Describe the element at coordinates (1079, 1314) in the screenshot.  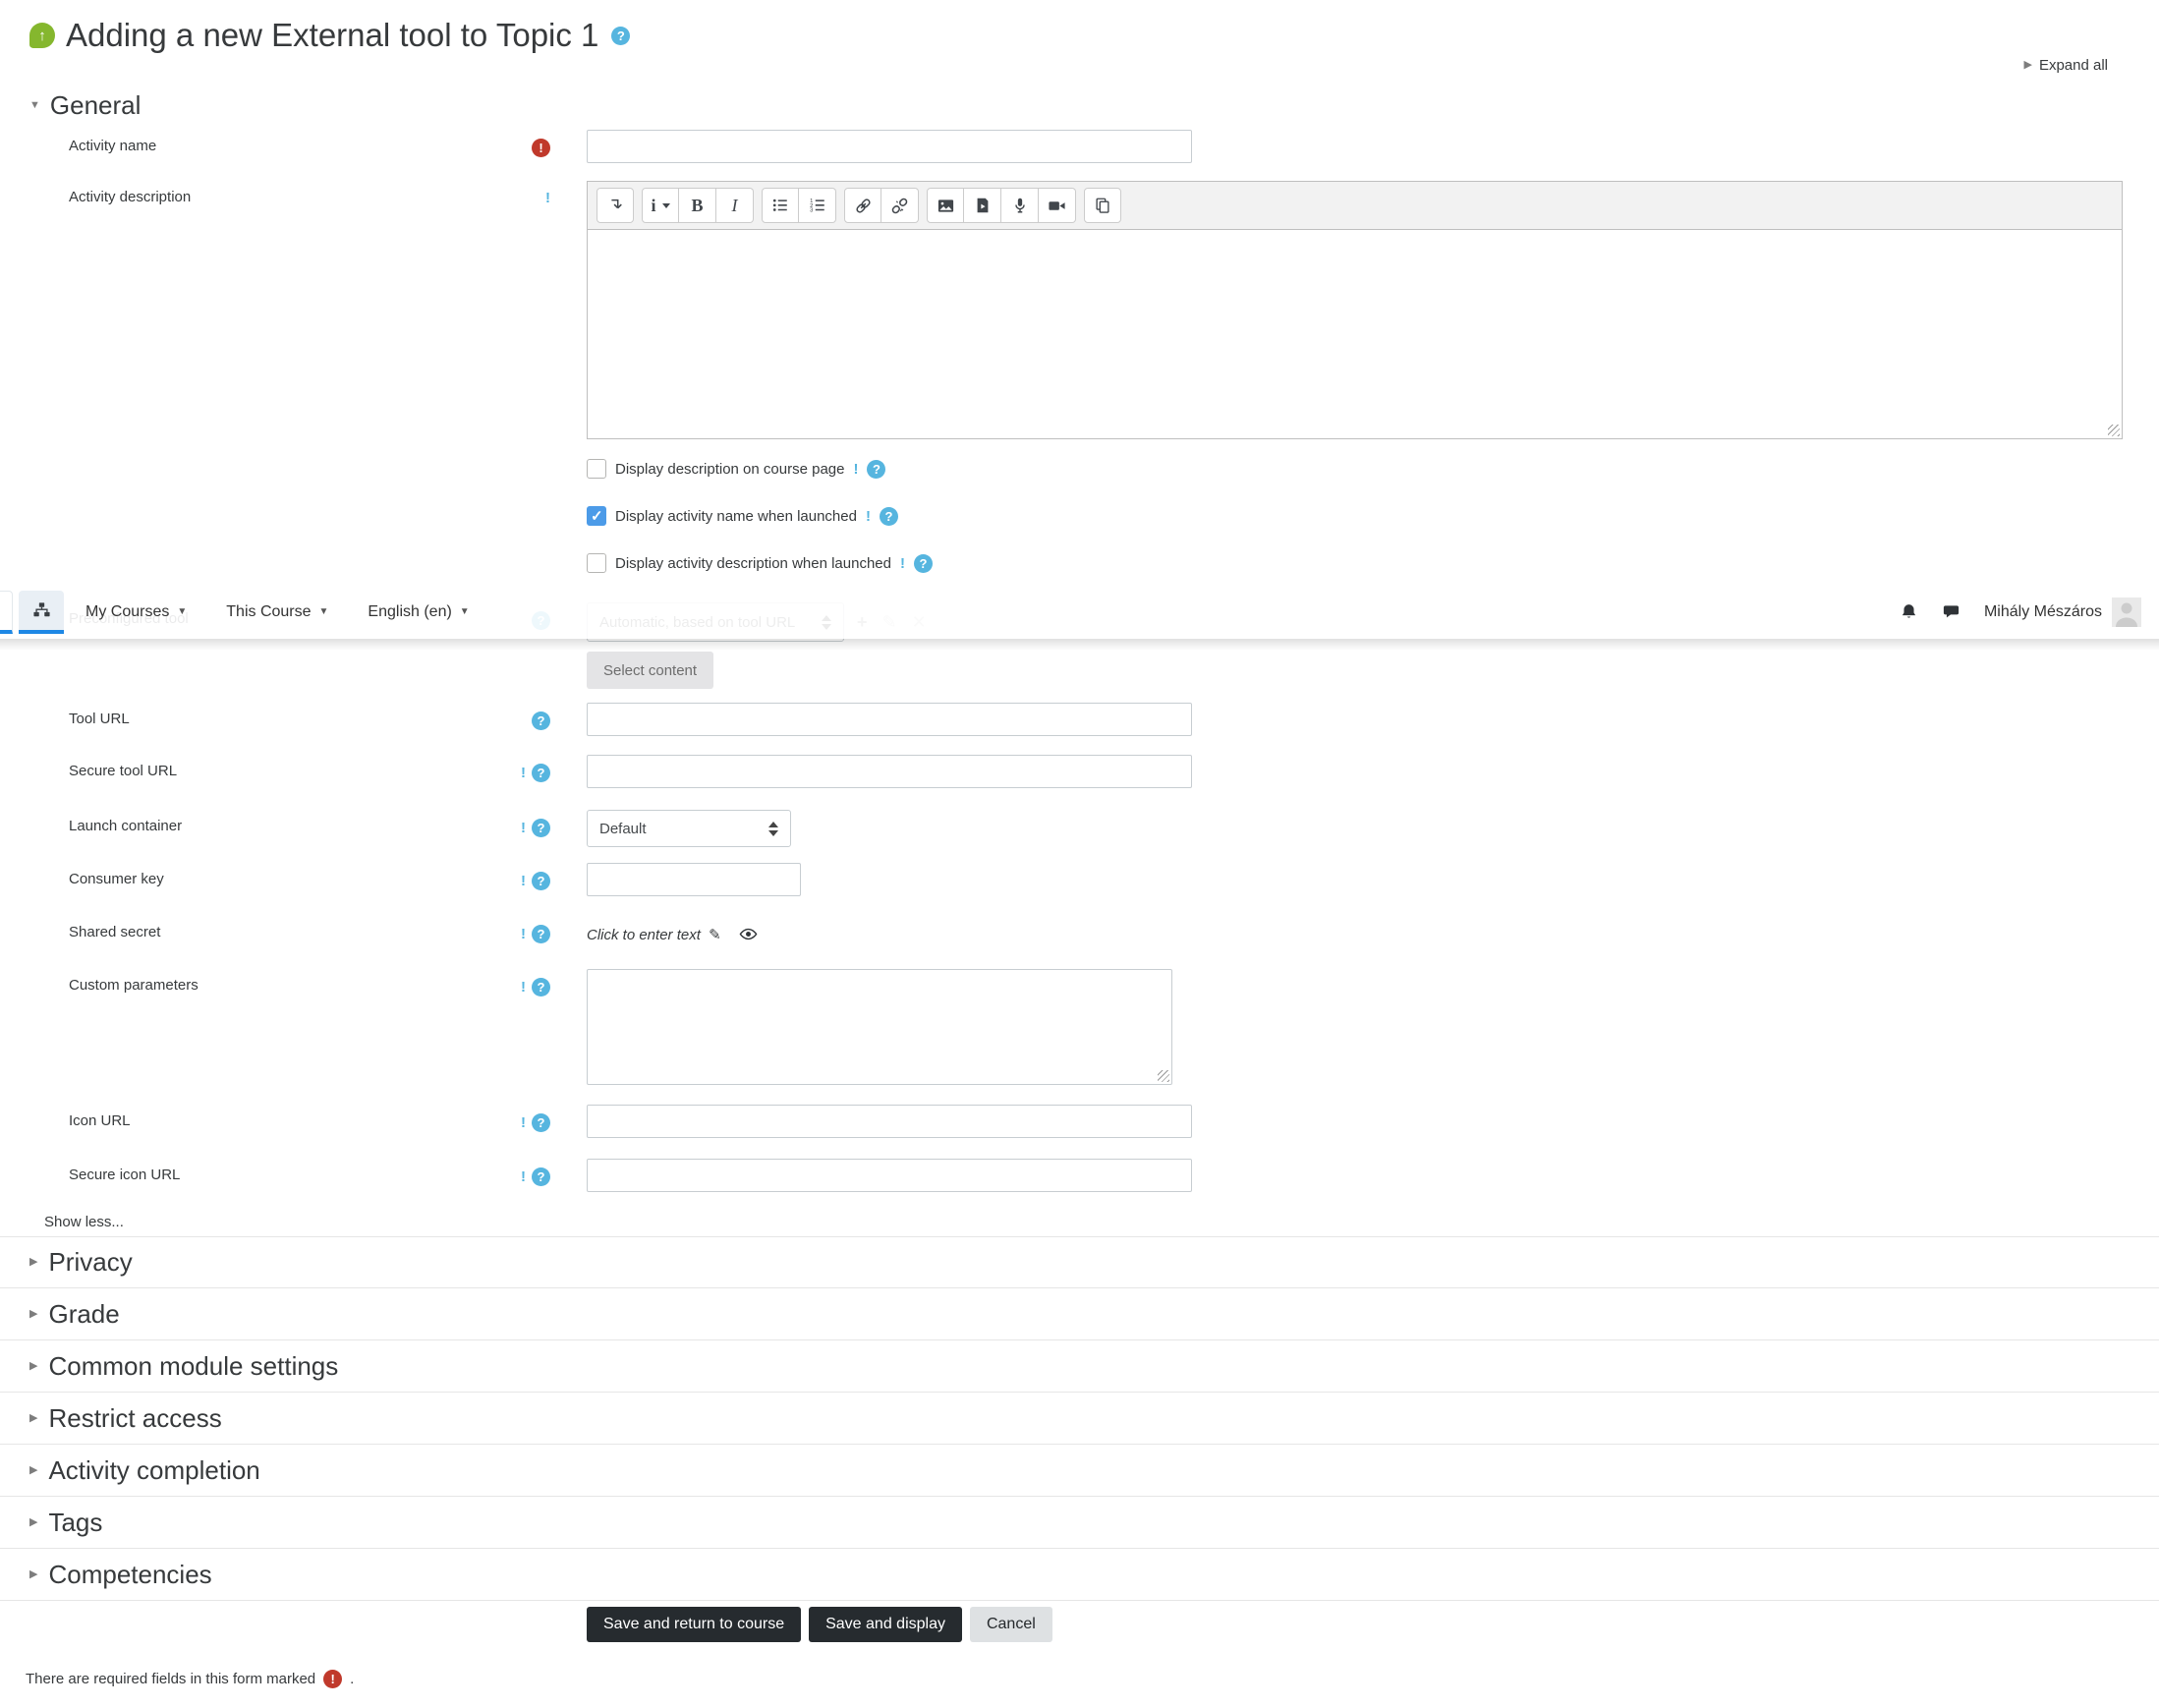
I see `section-grade: ▶ Grade` at that location.